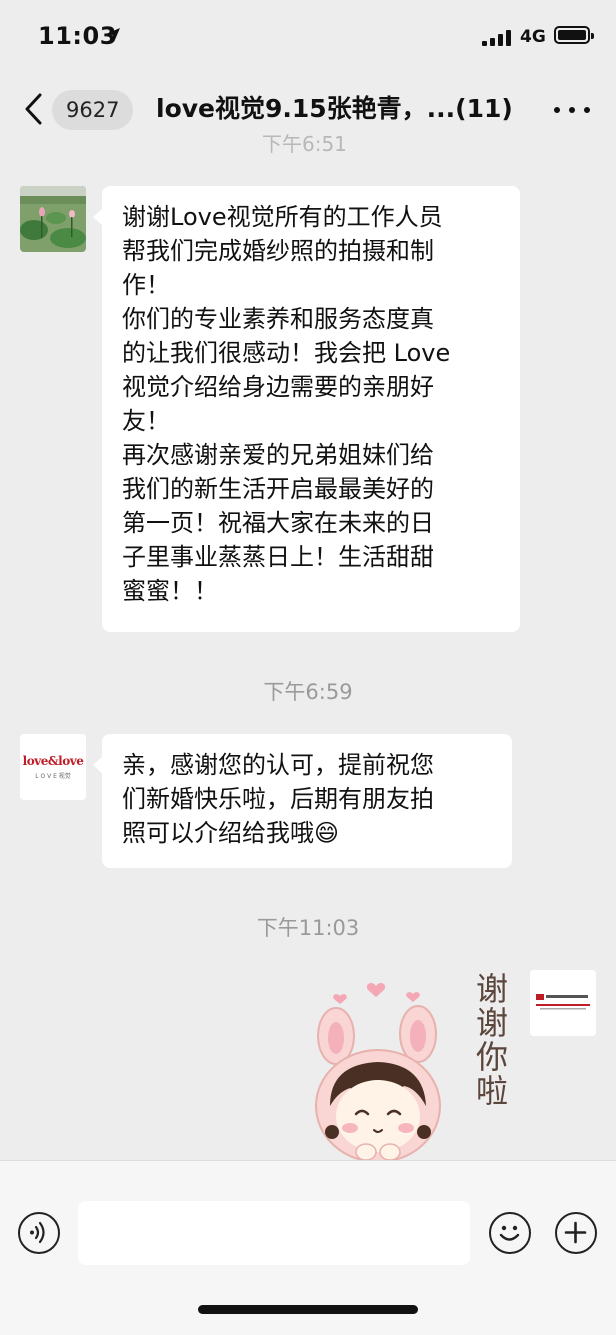 The width and height of the screenshot is (616, 1335). What do you see at coordinates (274, 1233) in the screenshot?
I see `message-input` at bounding box center [274, 1233].